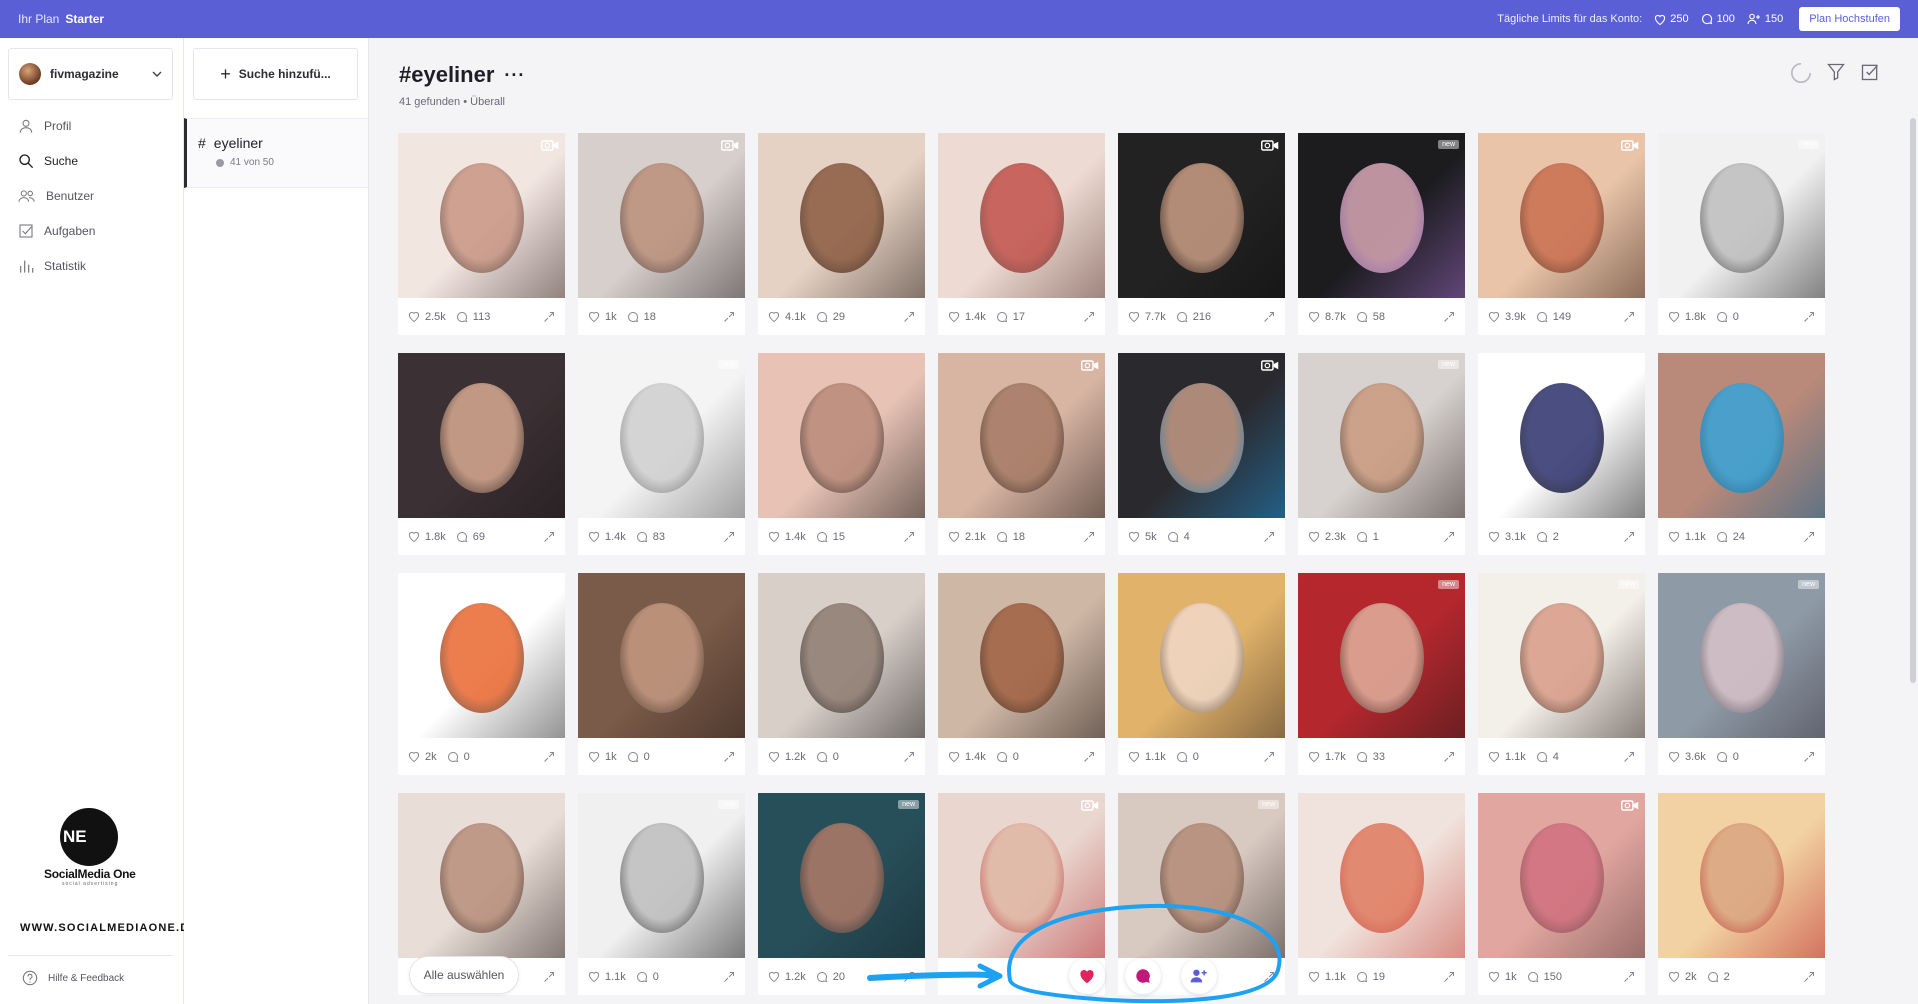 The width and height of the screenshot is (1918, 1004). I want to click on post-card: 1.4k 0, so click(1021, 674).